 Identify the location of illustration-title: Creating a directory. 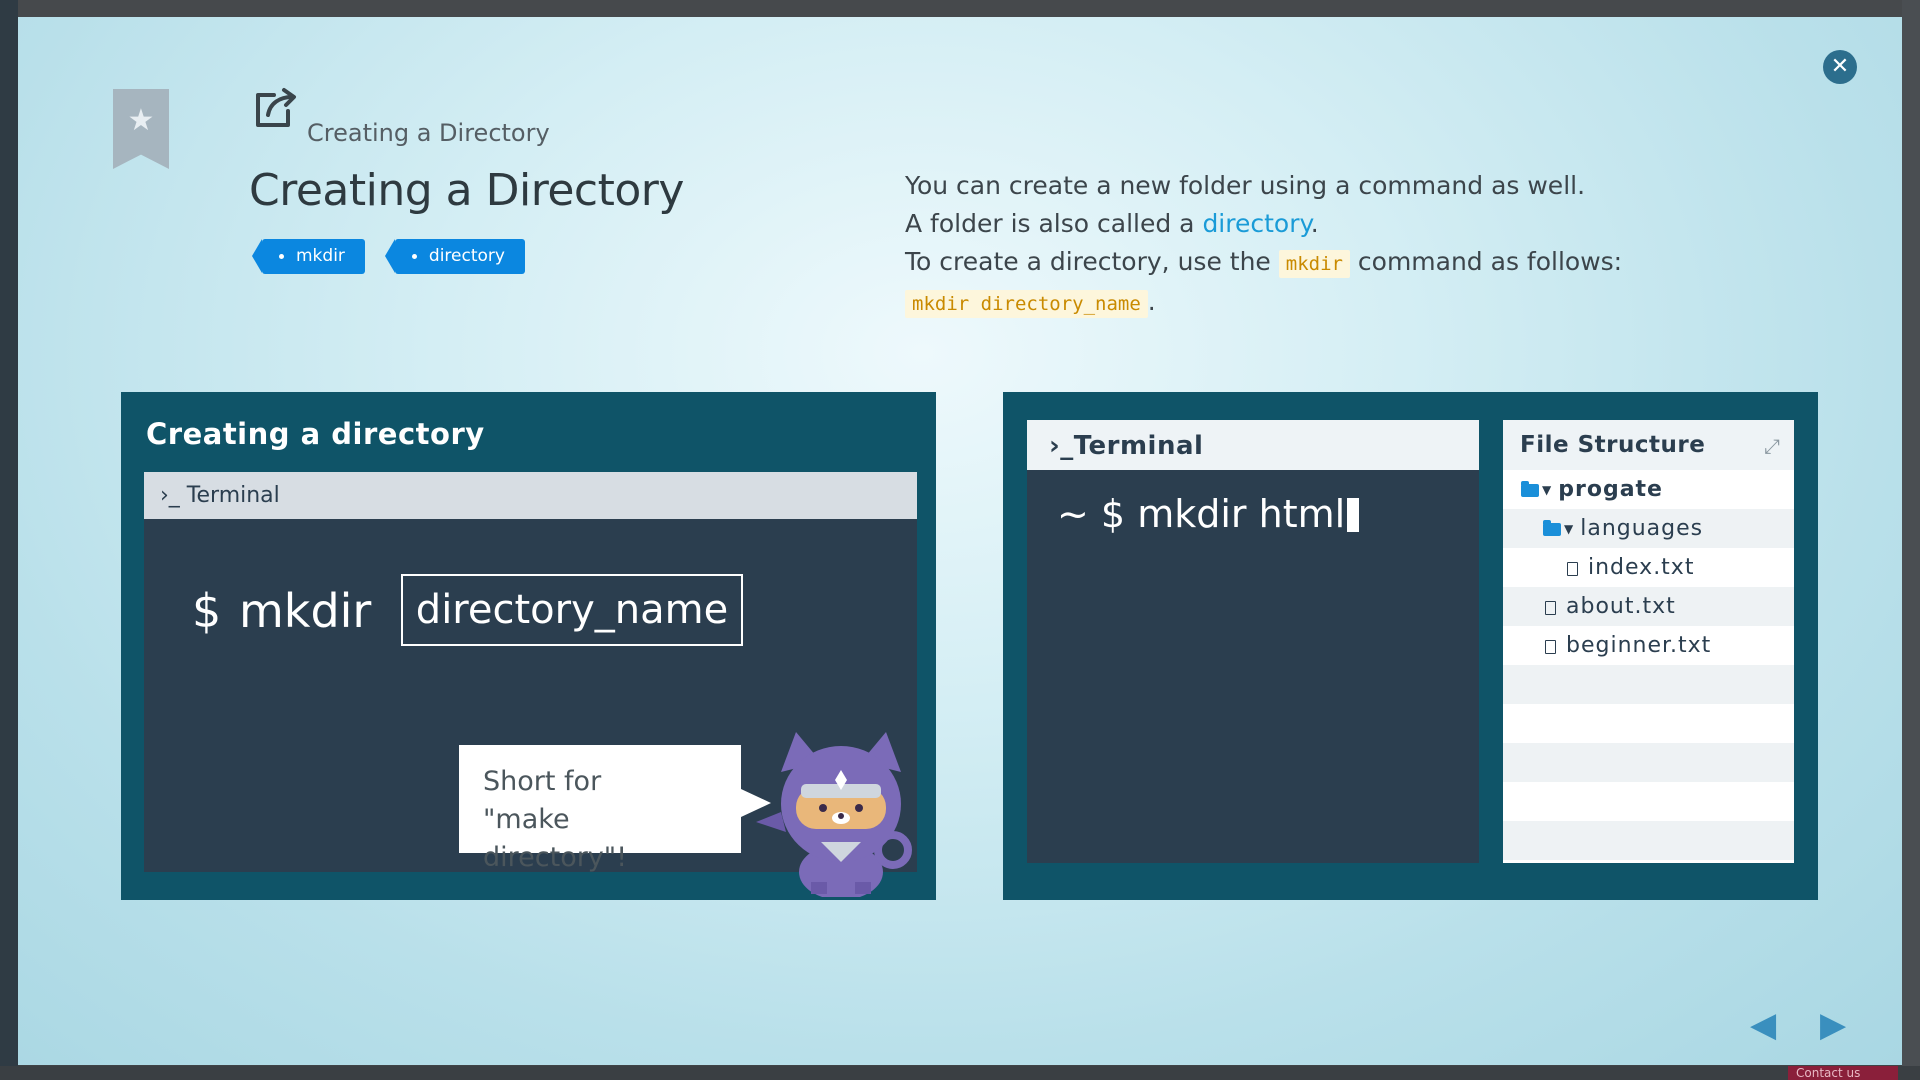
(315, 434).